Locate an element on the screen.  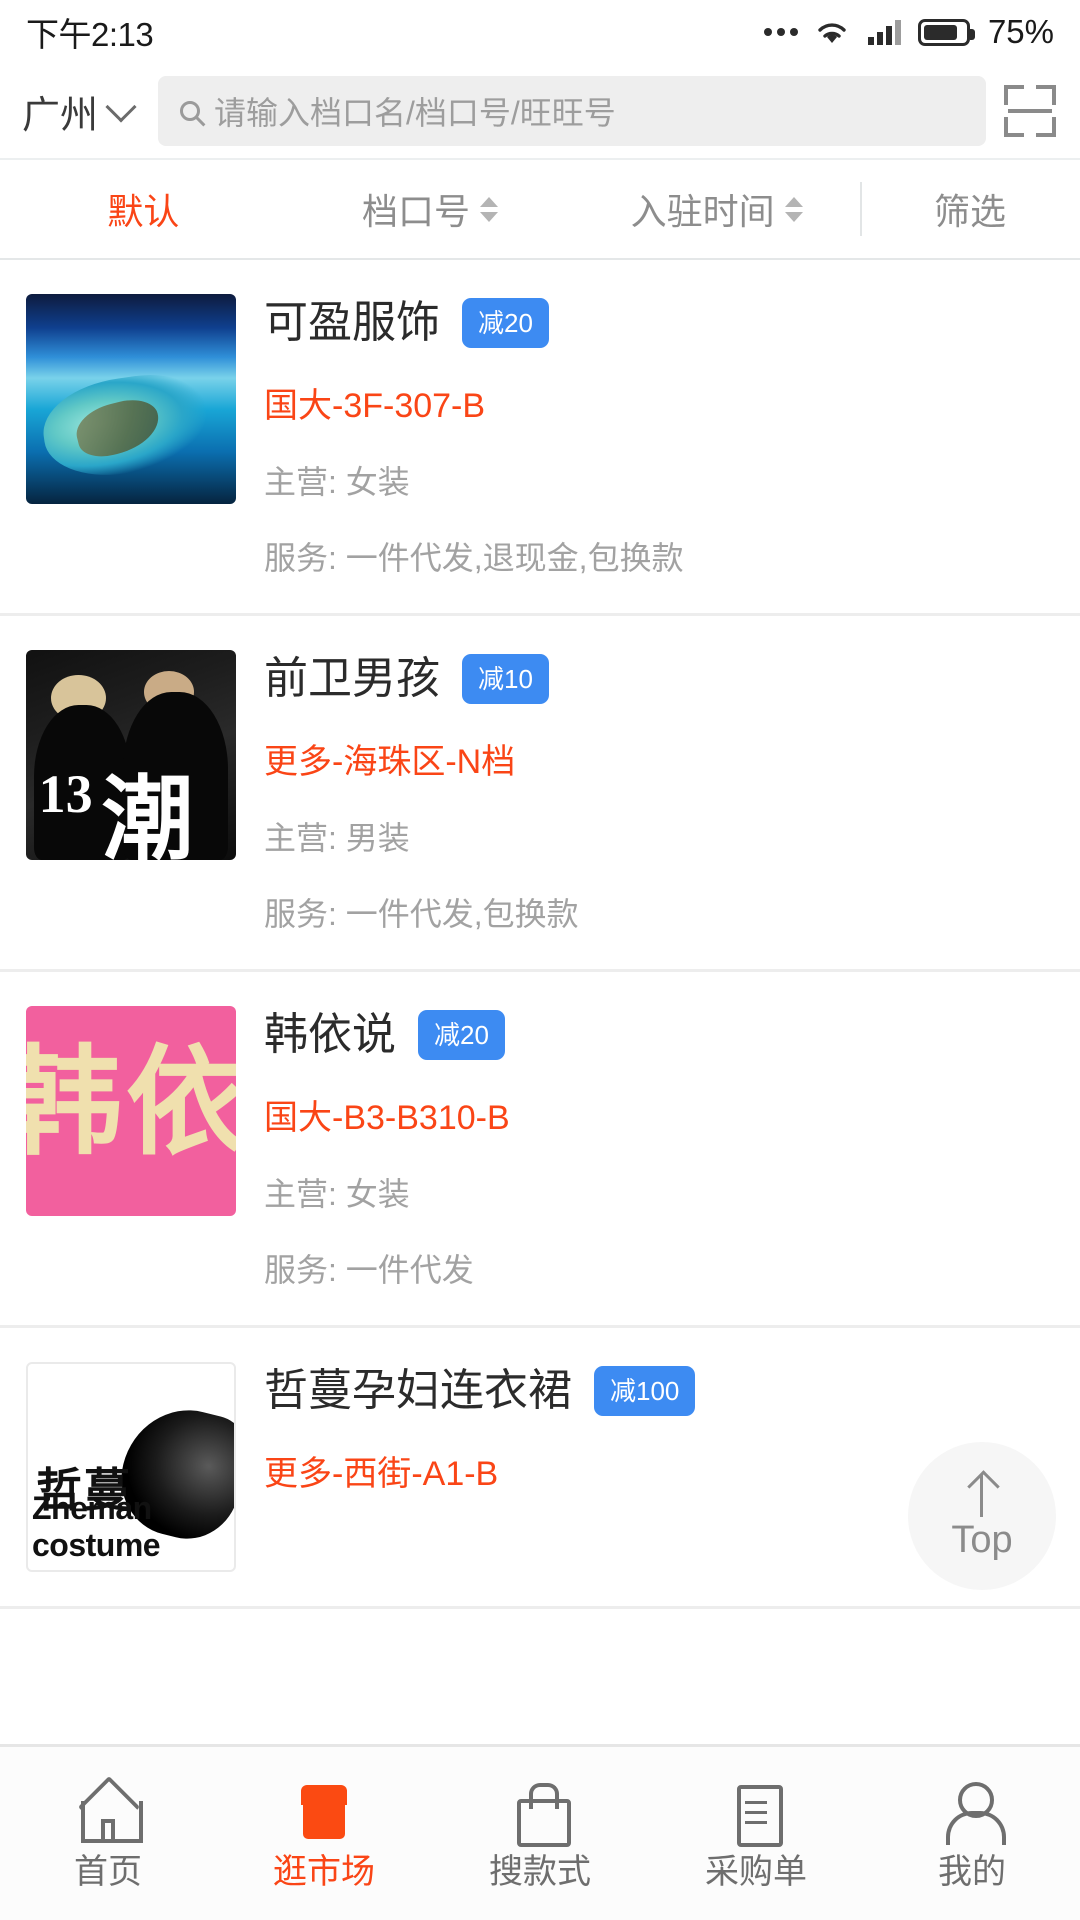
back-to-top-label: Top is located at coordinates (982, 1540).